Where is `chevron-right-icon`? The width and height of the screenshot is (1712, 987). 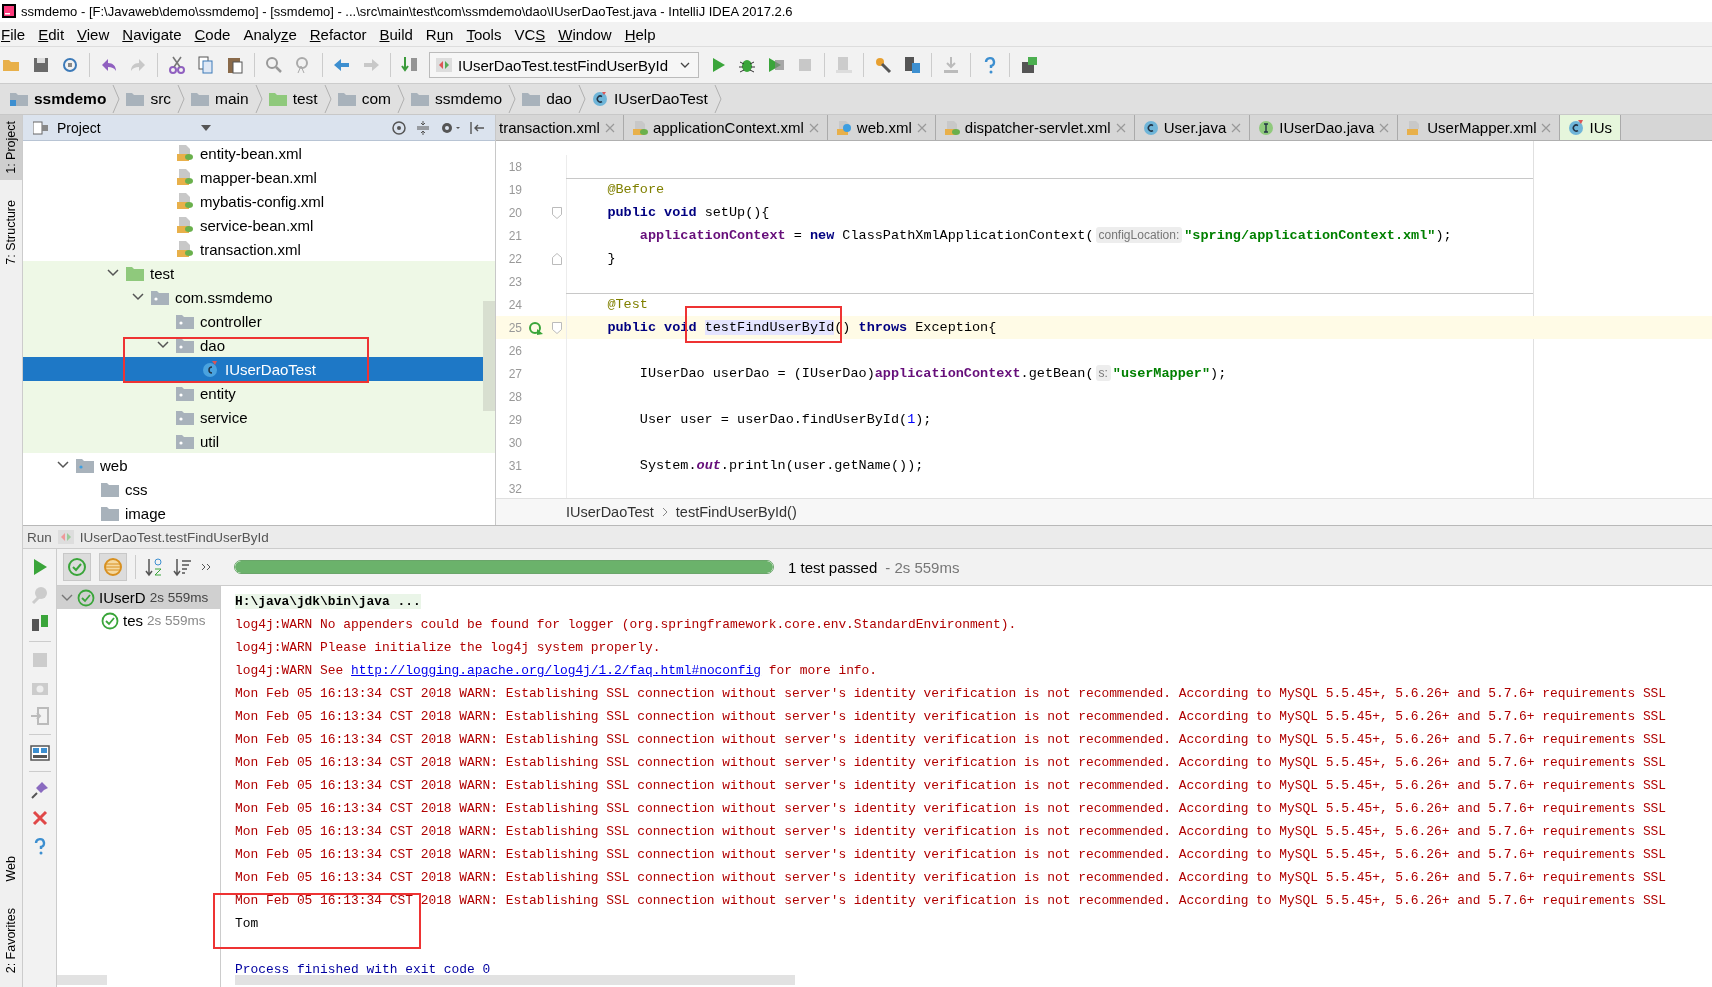 chevron-right-icon is located at coordinates (181, 99).